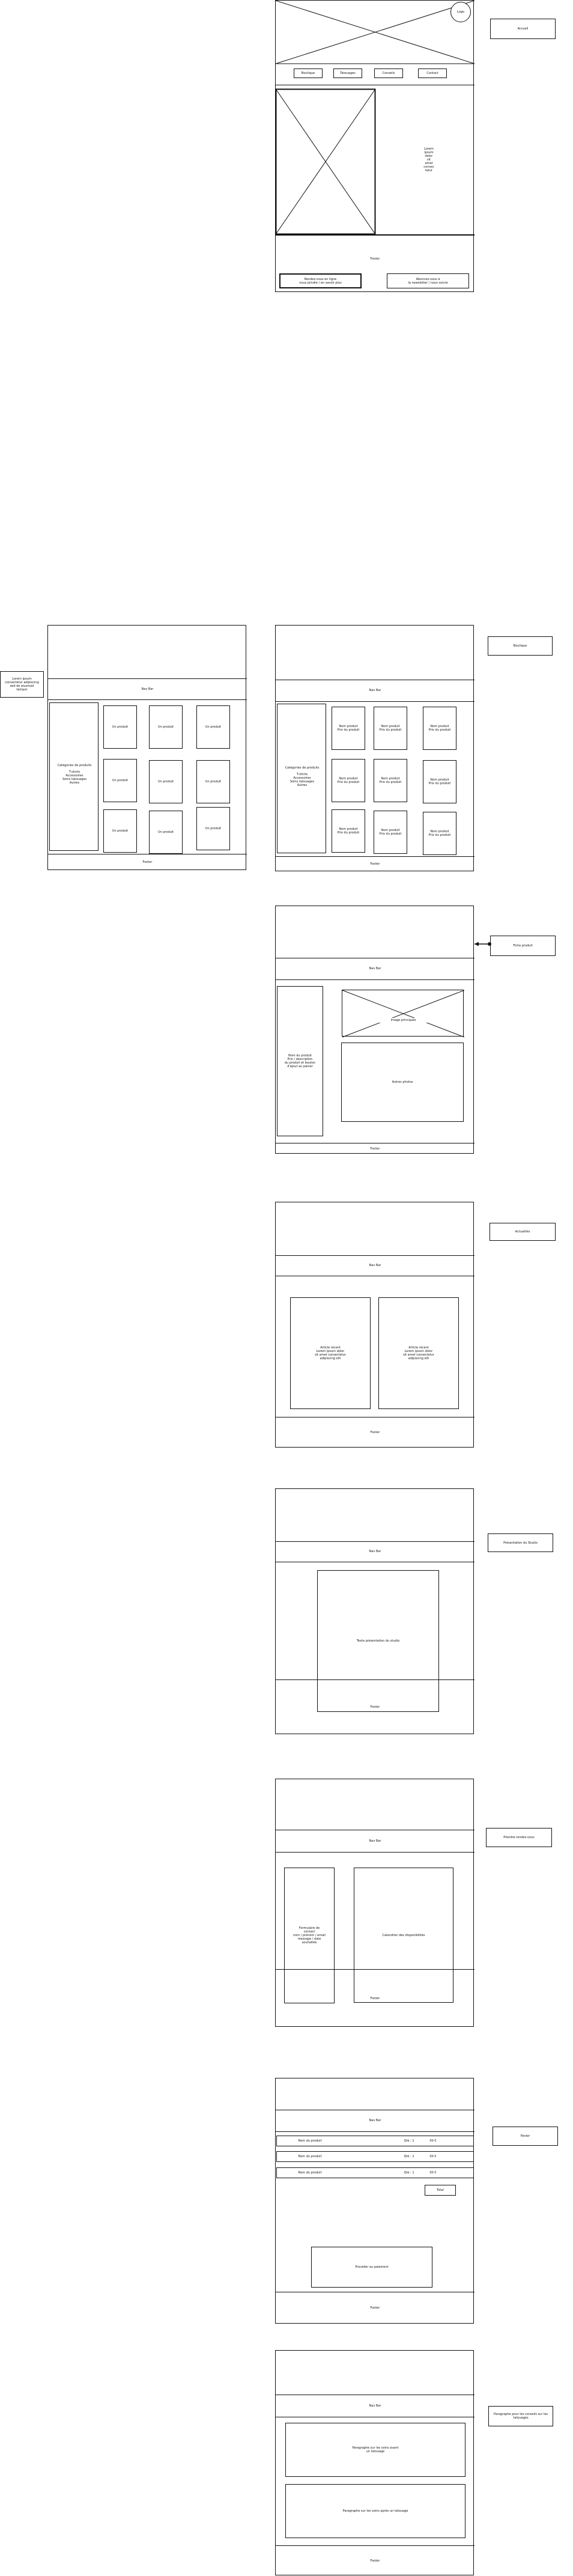  Describe the element at coordinates (403, 1082) in the screenshot. I see `product-thumbnails: Autres photos` at that location.